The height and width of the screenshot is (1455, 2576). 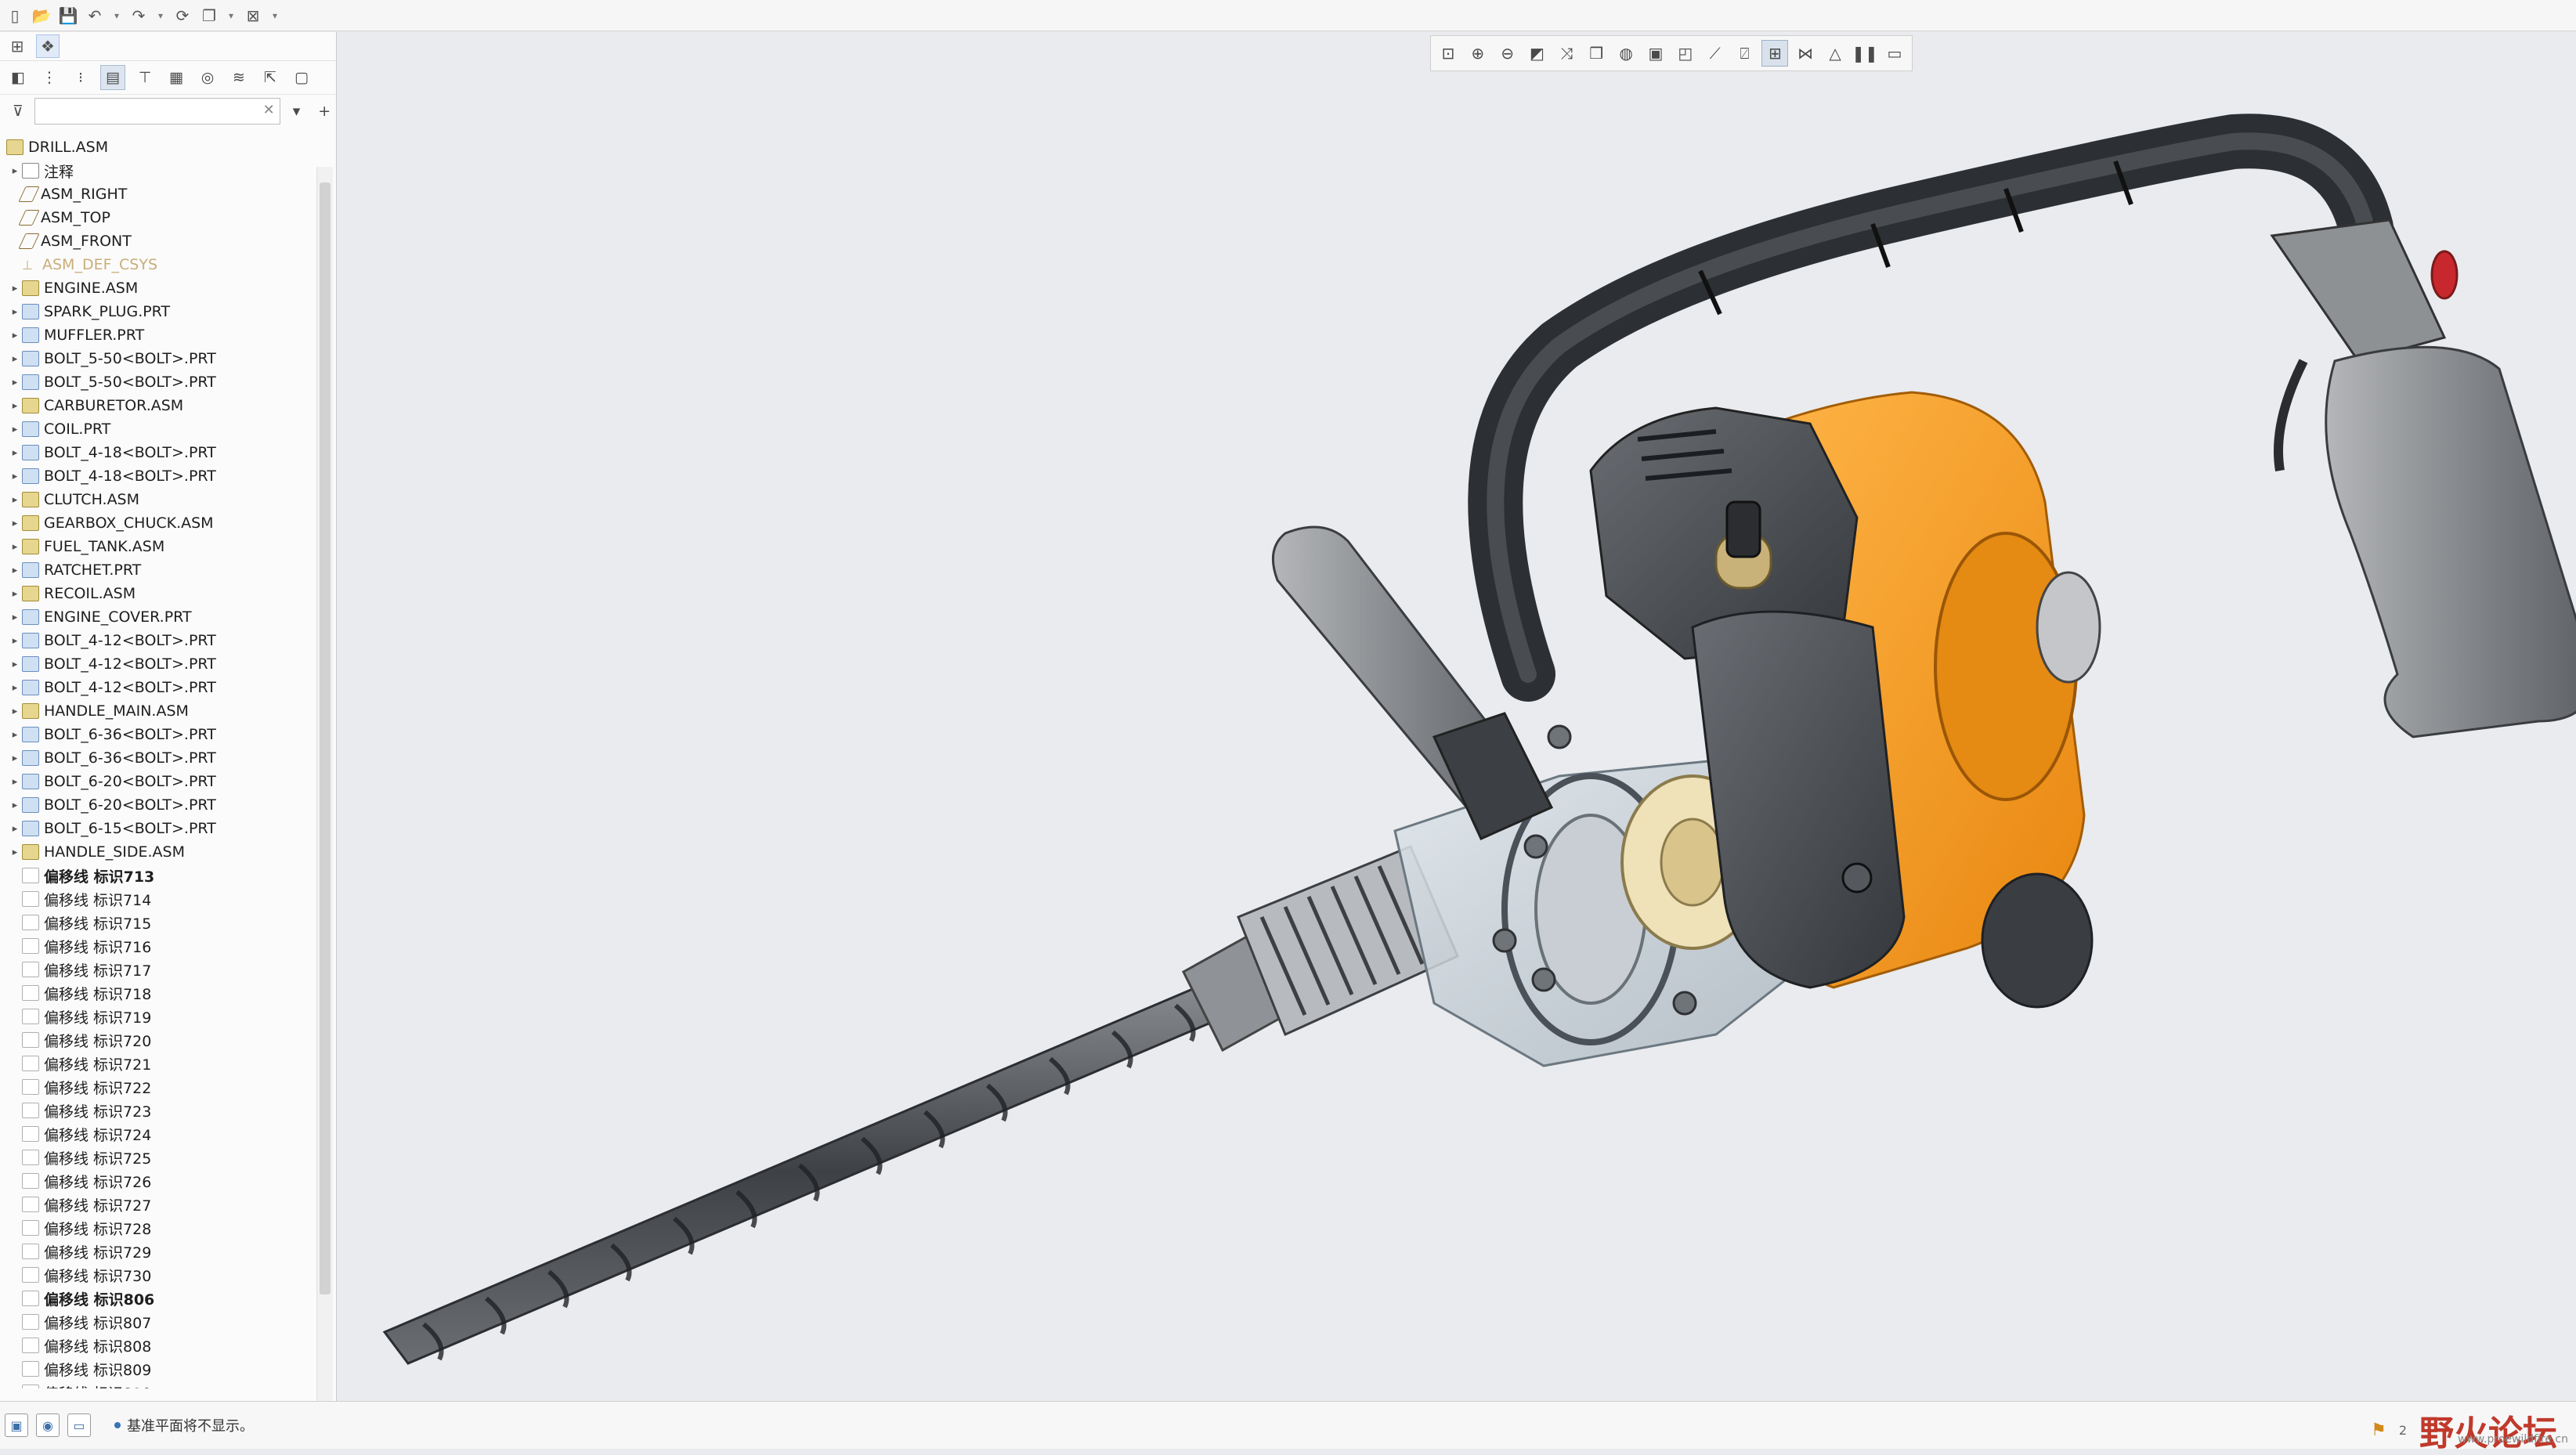 What do you see at coordinates (160, 15) in the screenshot?
I see `redo-dropdown-icon: ▾` at bounding box center [160, 15].